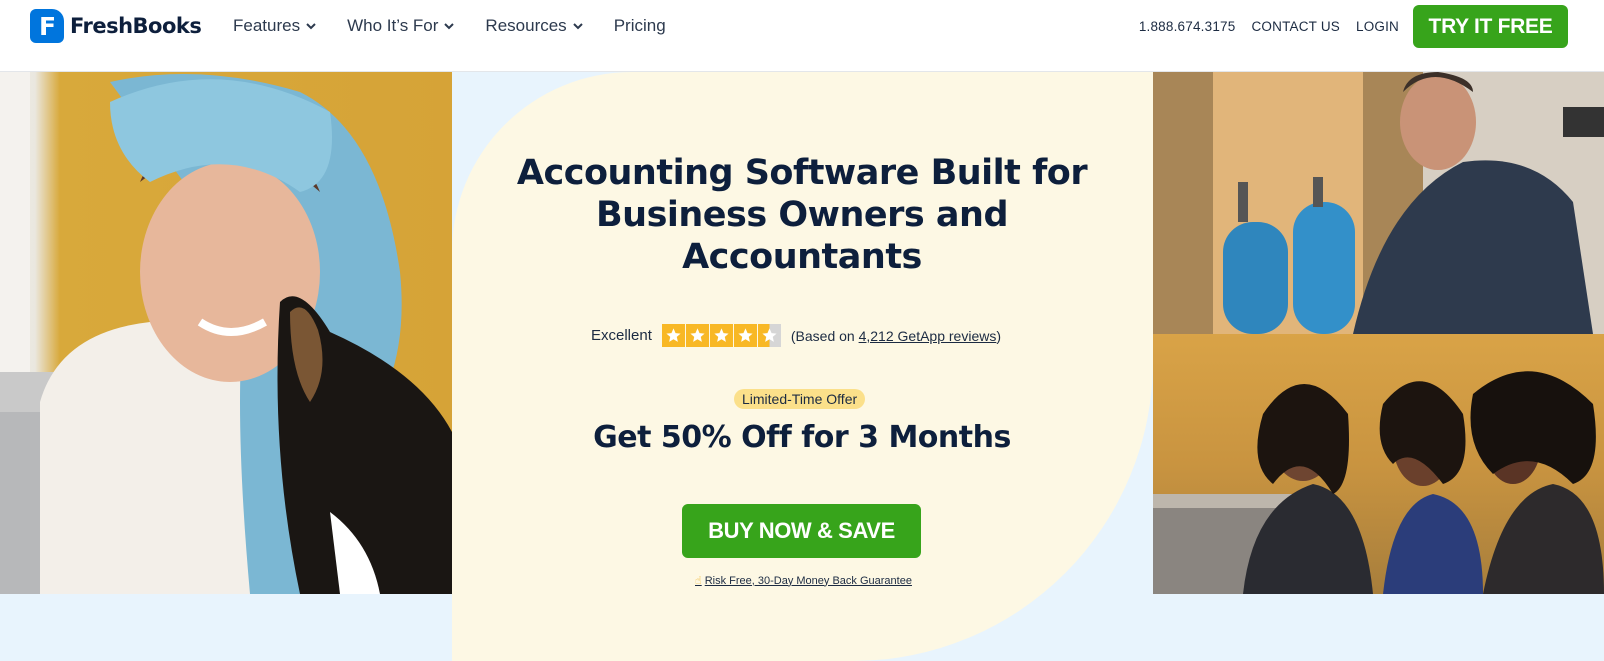  I want to click on money-back-guarantee-link: ☝ Risk Free, 30-Day Money Back Guarantee, so click(803, 581).